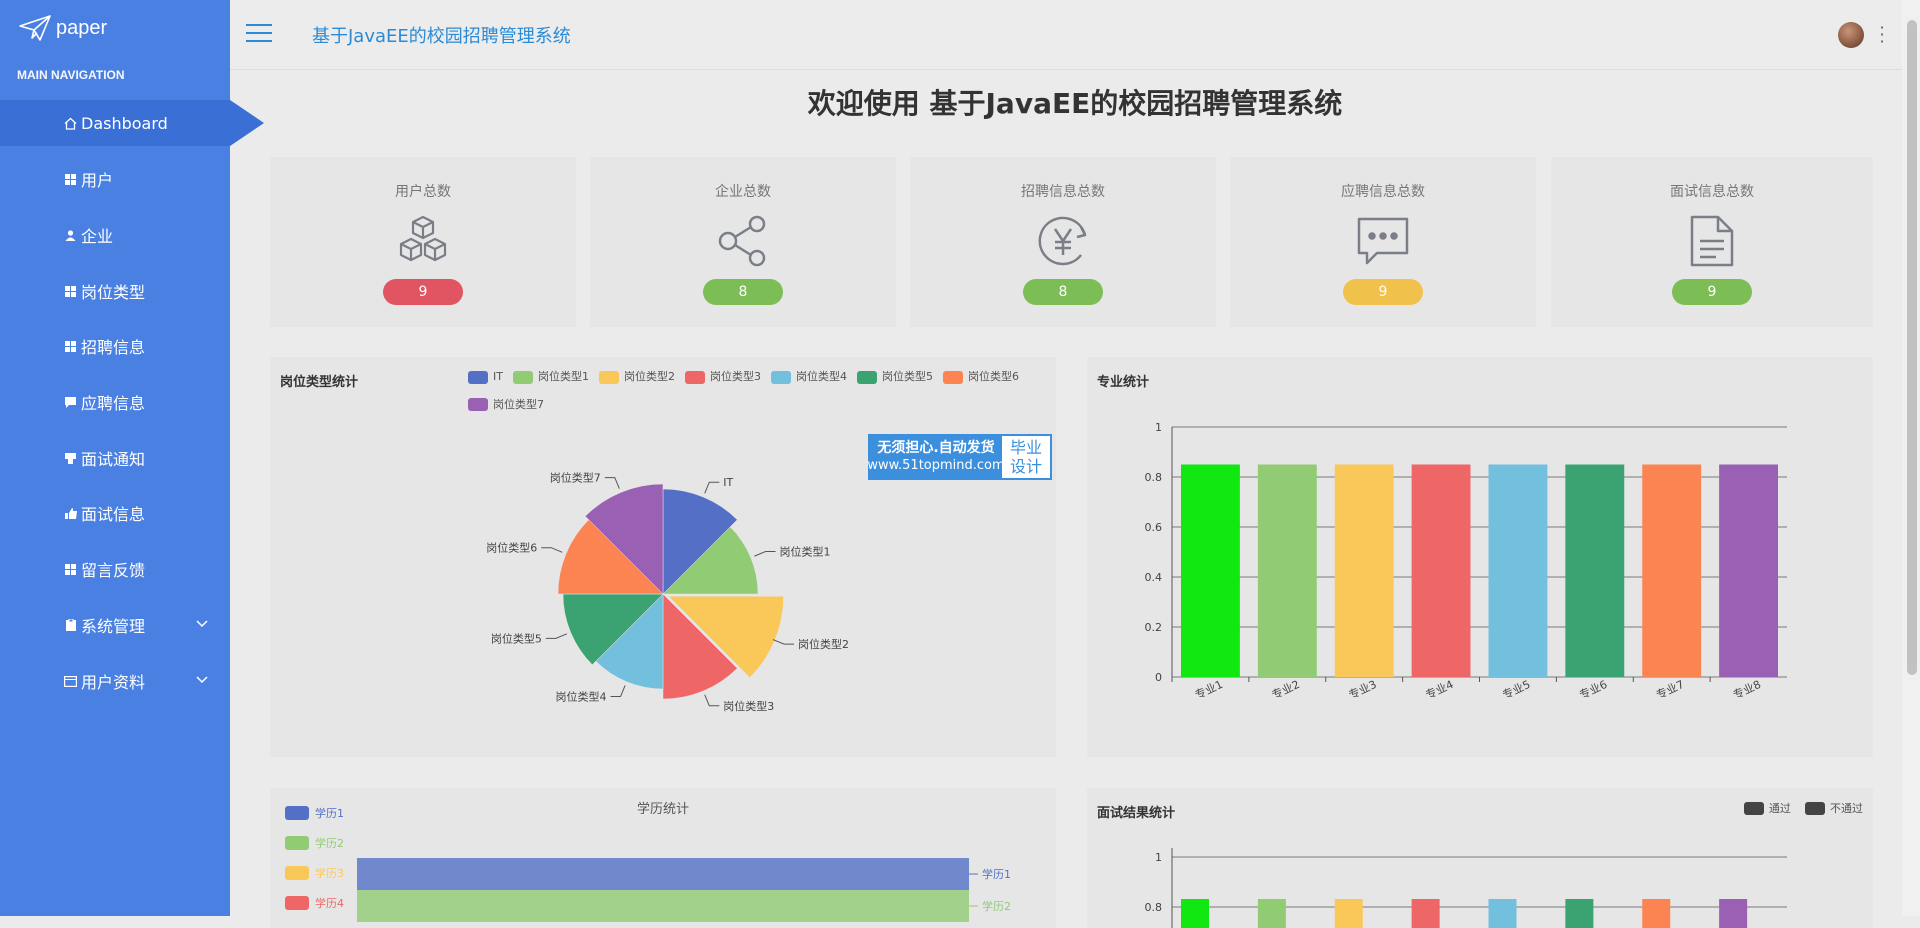 The image size is (1920, 928). I want to click on sidebar-item-label: 系统管理, so click(113, 626).